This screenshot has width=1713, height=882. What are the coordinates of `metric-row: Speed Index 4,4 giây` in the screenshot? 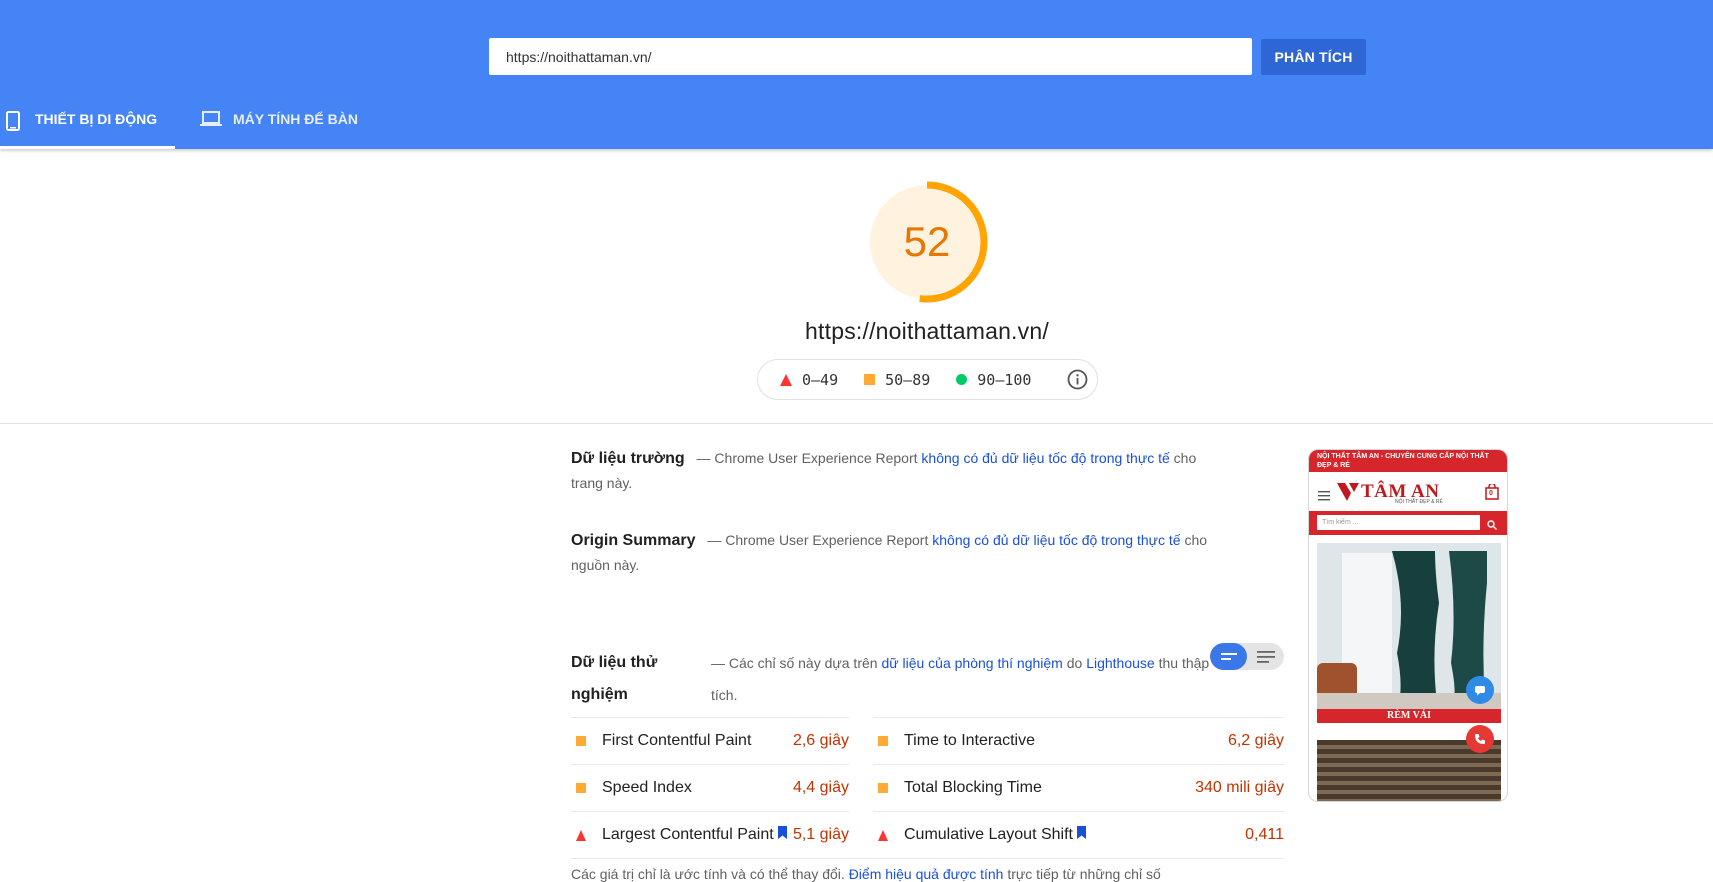 It's located at (710, 787).